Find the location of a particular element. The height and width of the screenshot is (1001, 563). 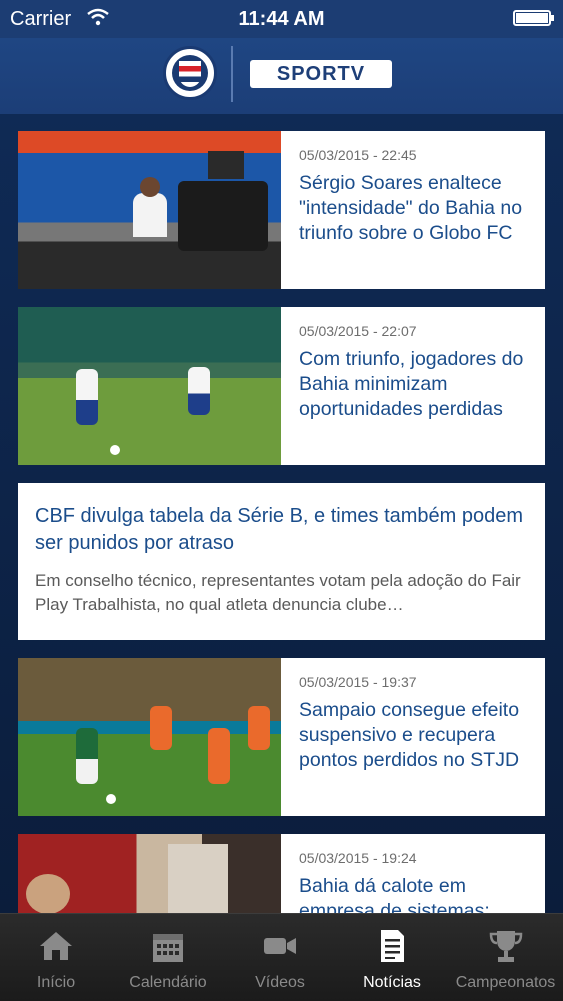

trophy-icon is located at coordinates (505, 946).